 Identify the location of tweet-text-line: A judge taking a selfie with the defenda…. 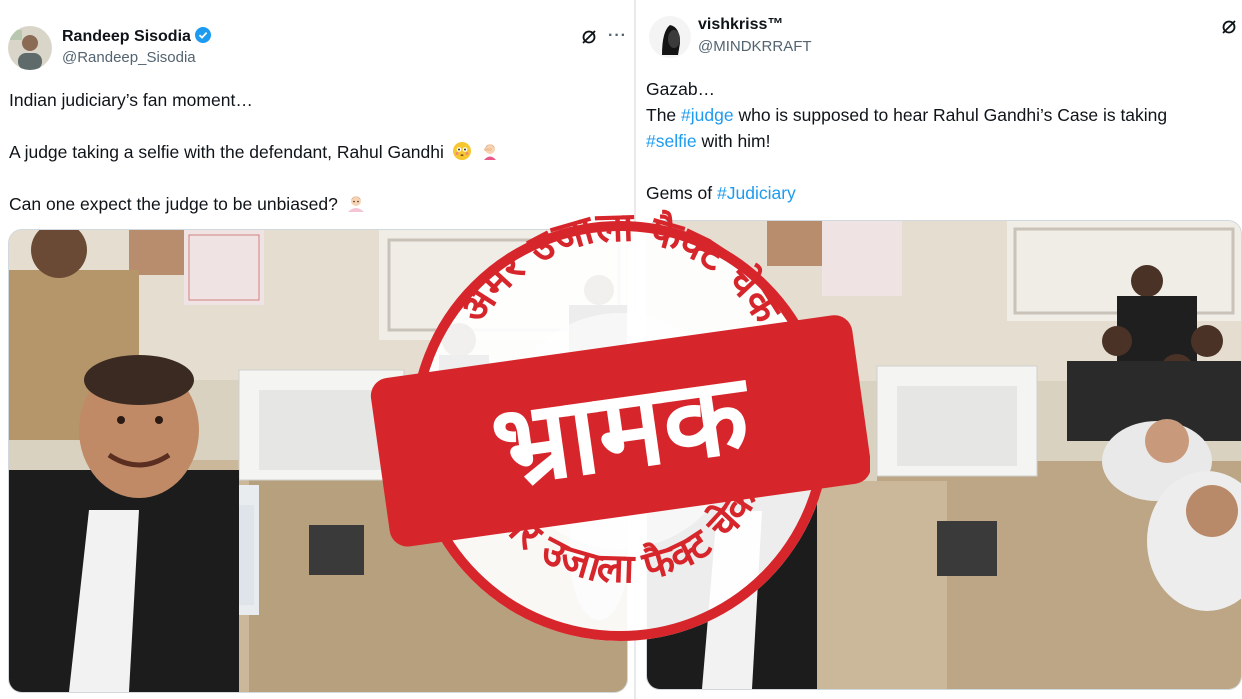
(254, 152).